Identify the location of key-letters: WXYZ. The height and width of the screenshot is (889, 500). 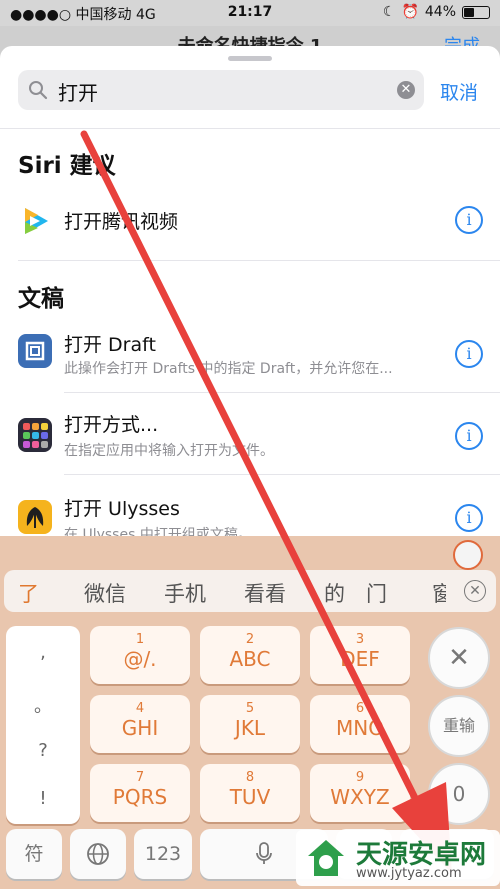
(360, 797).